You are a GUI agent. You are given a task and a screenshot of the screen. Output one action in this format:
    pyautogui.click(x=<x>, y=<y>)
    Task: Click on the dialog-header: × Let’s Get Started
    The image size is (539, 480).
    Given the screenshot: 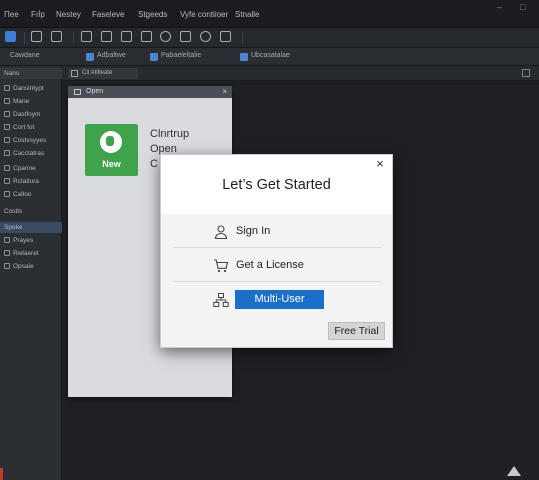 What is the action you would take?
    pyautogui.click(x=276, y=184)
    